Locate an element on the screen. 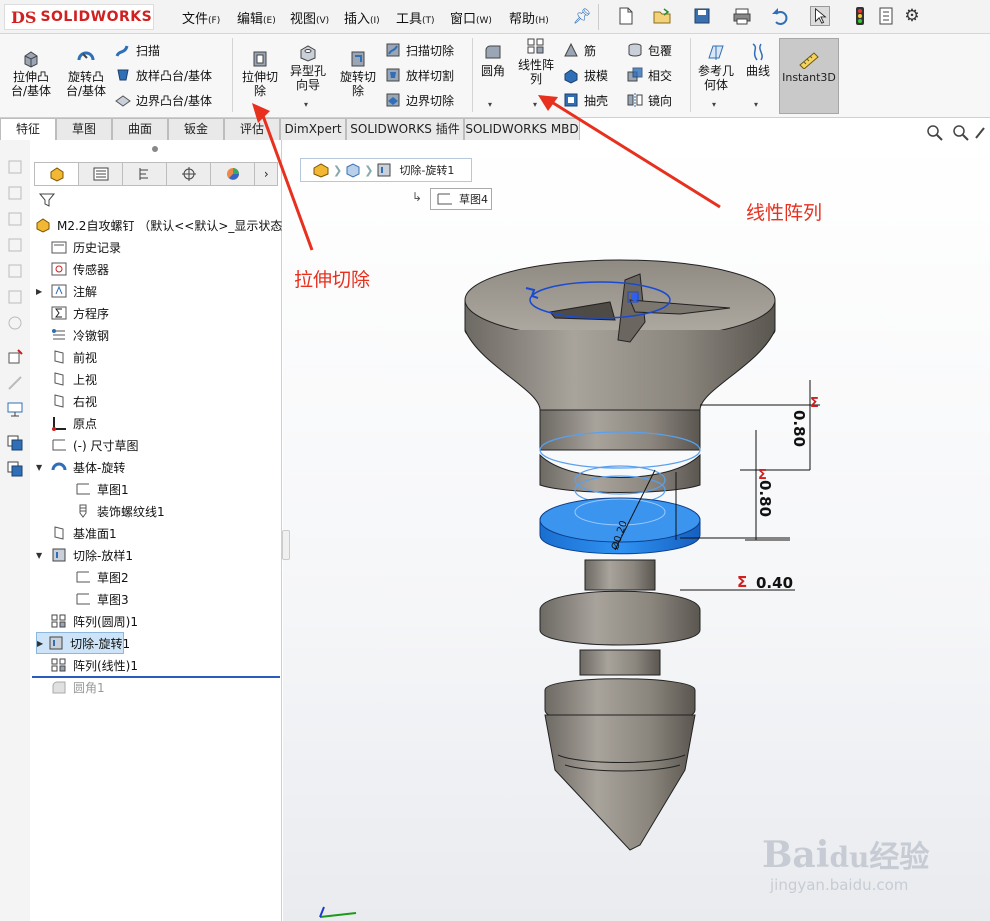 The image size is (990, 921). tree-item-0: 历史记录 is located at coordinates (78, 247).